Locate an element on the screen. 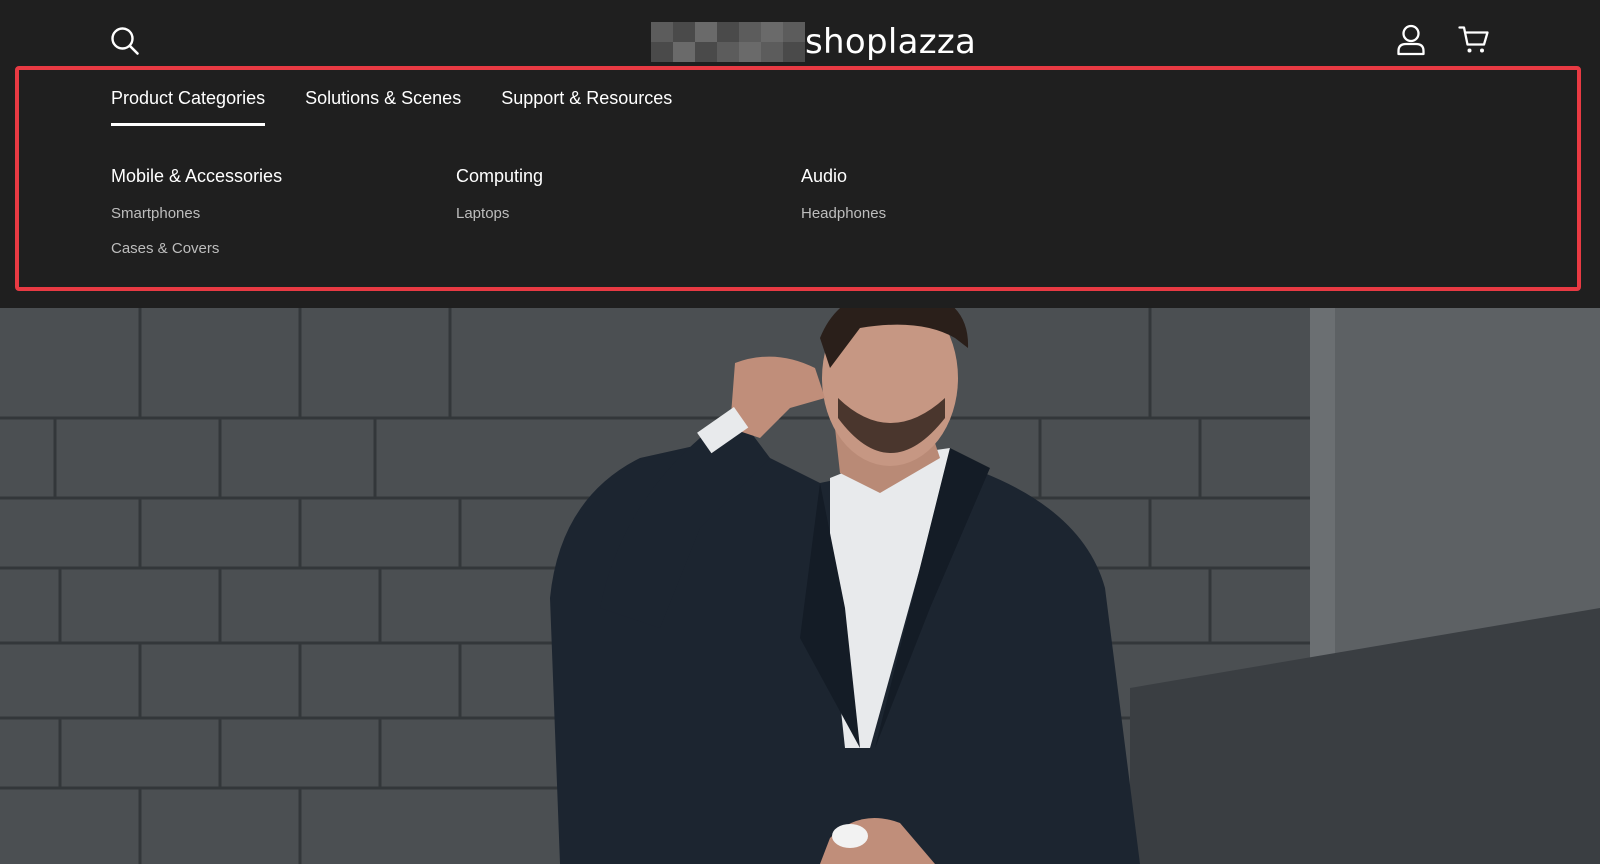  cart-icon is located at coordinates (1473, 39).